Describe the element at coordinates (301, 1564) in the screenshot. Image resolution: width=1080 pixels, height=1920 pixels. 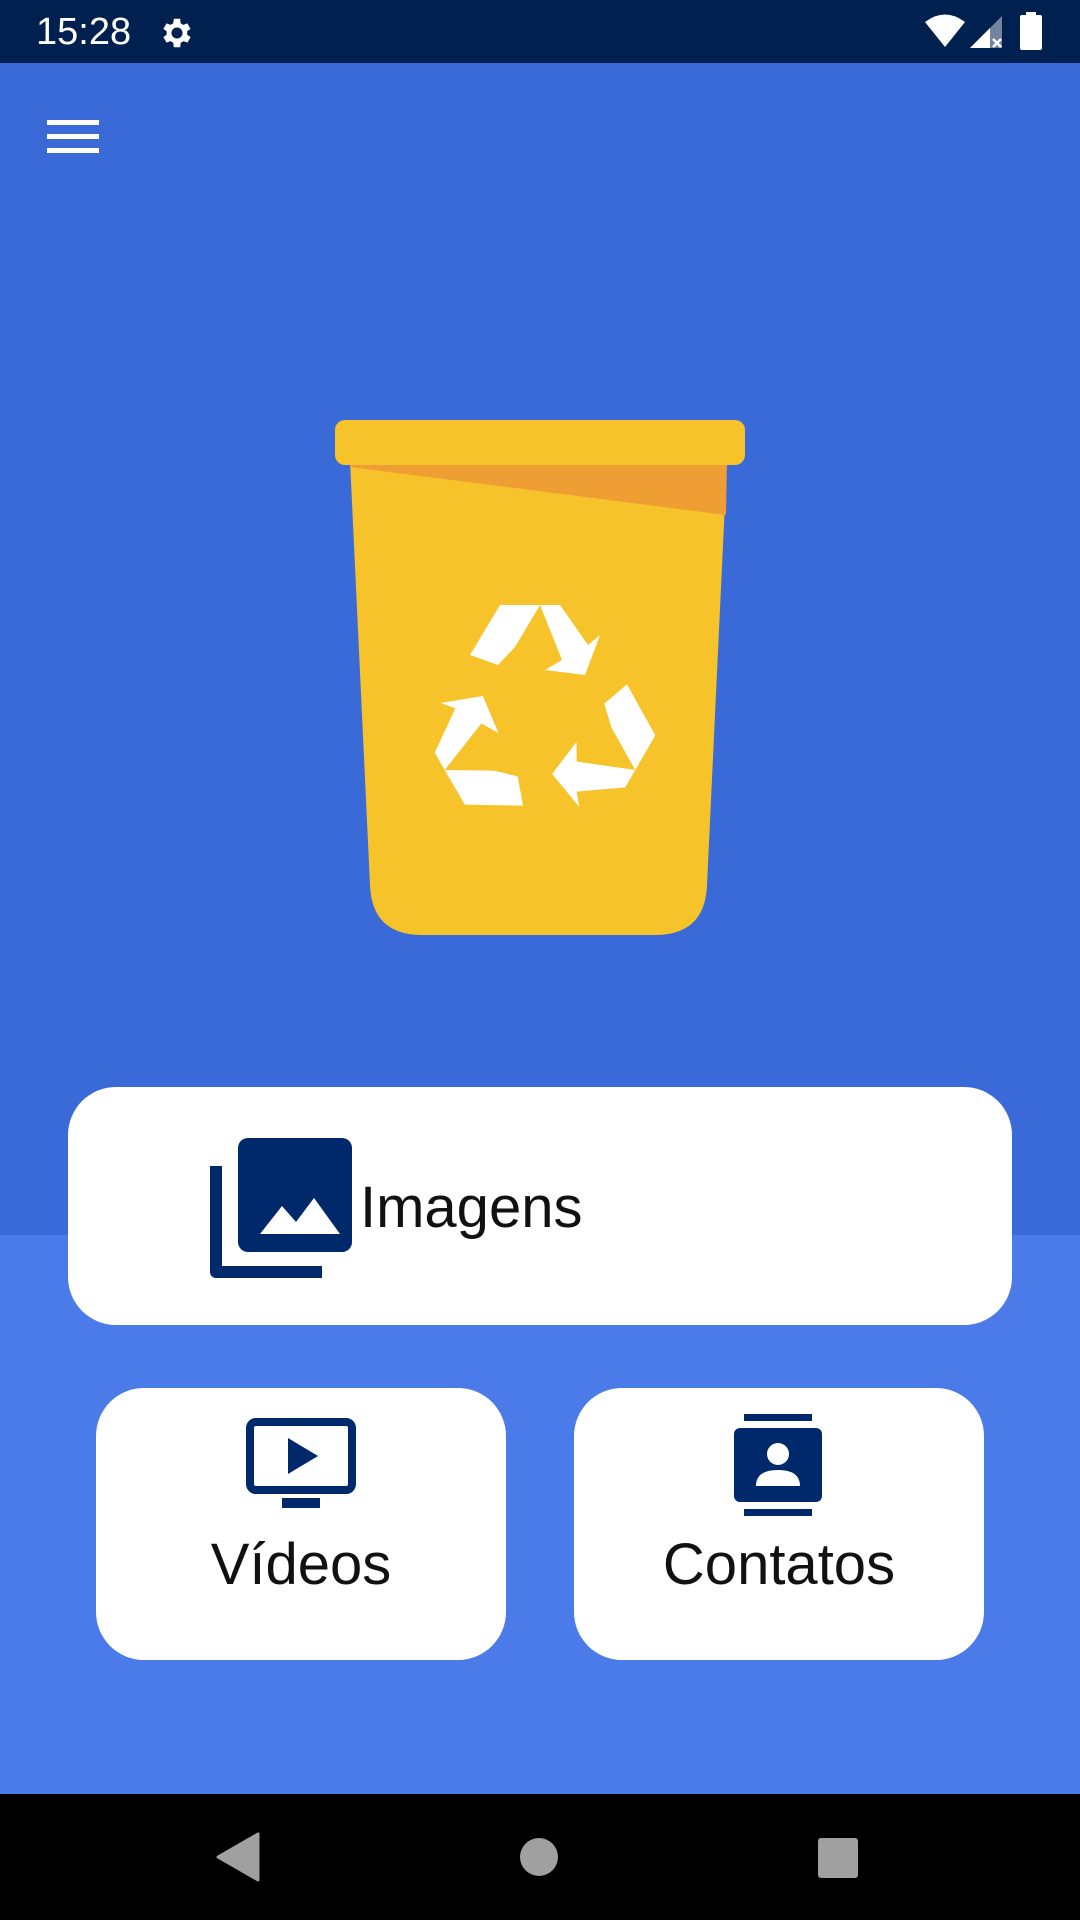
I see `videos-label: Vídeos` at that location.